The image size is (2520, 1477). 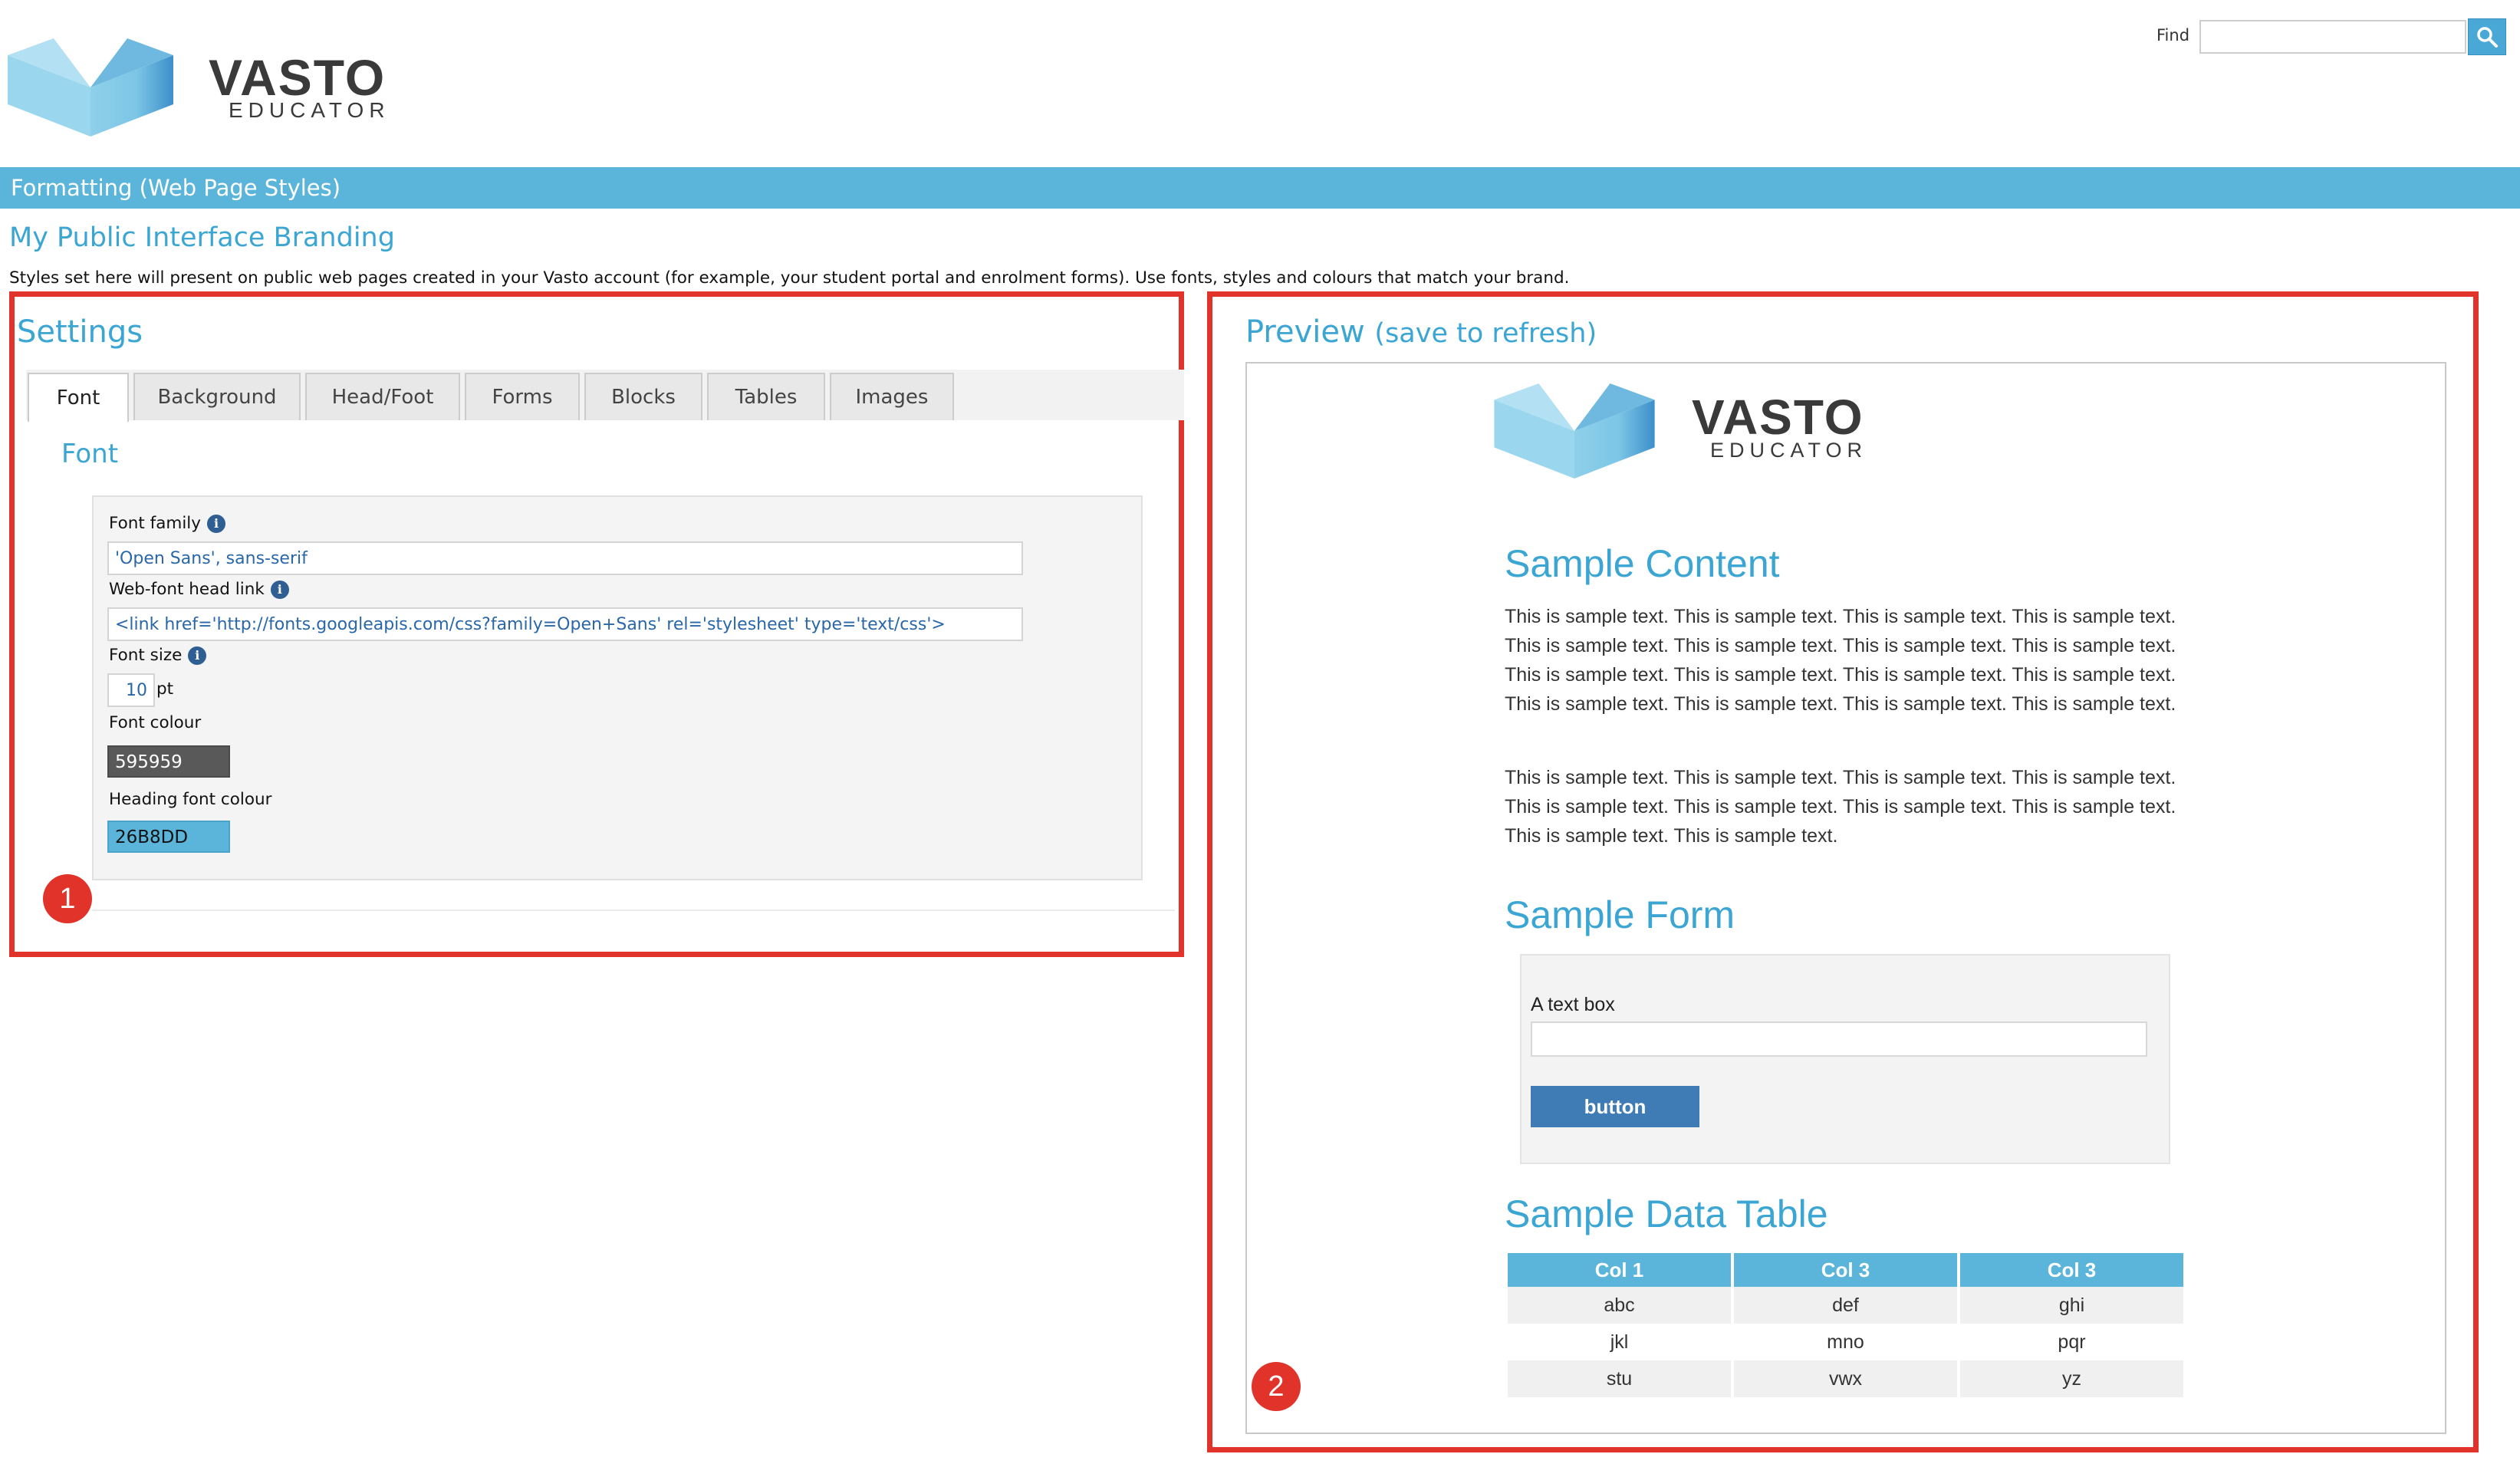 I want to click on search-button, so click(x=2487, y=36).